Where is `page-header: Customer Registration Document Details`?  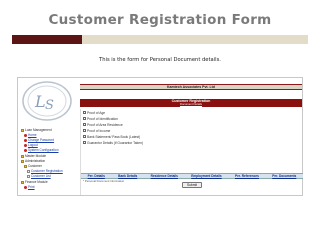 page-header: Customer Registration Document Details is located at coordinates (191, 103).